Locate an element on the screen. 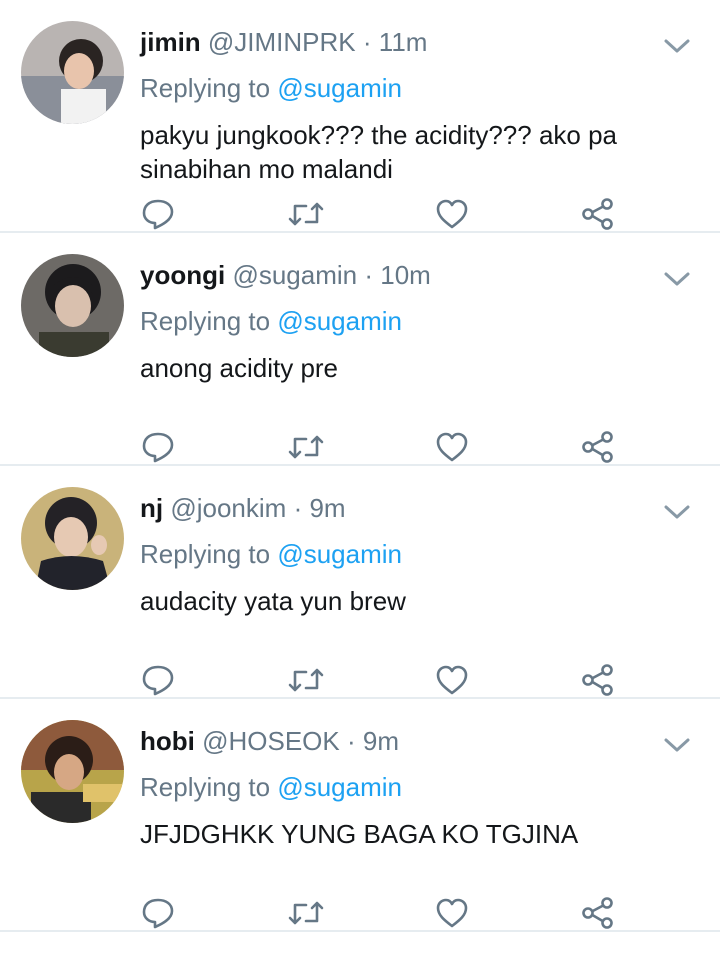 This screenshot has width=720, height=971. tweet-header: jimin @JIMINPRK · 11m is located at coordinates (283, 42).